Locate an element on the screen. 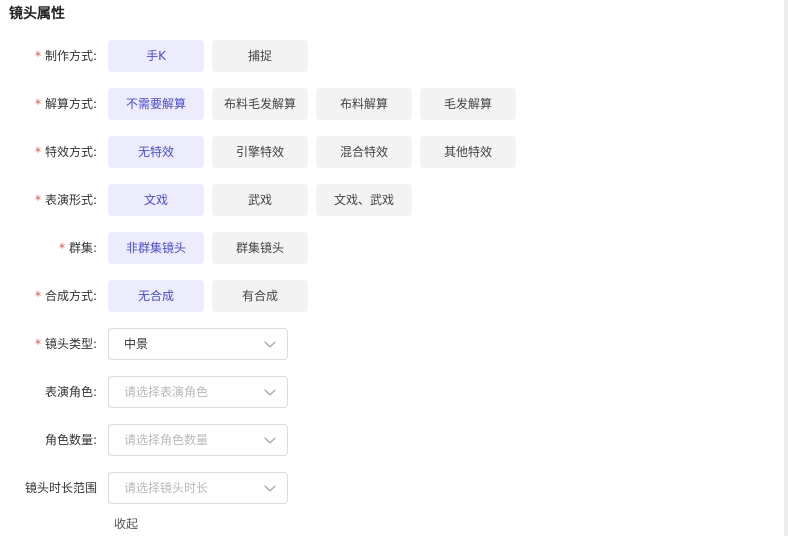 The width and height of the screenshot is (788, 536). performance-role-select: 请选择表演角色 is located at coordinates (198, 392).